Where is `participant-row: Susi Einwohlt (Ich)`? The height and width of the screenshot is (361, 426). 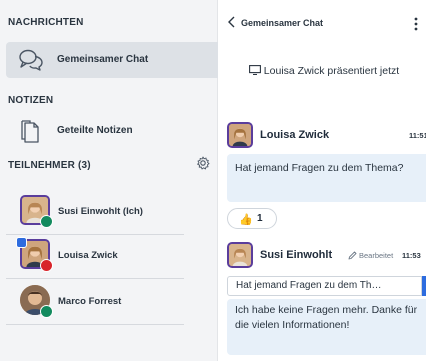 participant-row: Susi Einwohlt (Ich) is located at coordinates (112, 211).